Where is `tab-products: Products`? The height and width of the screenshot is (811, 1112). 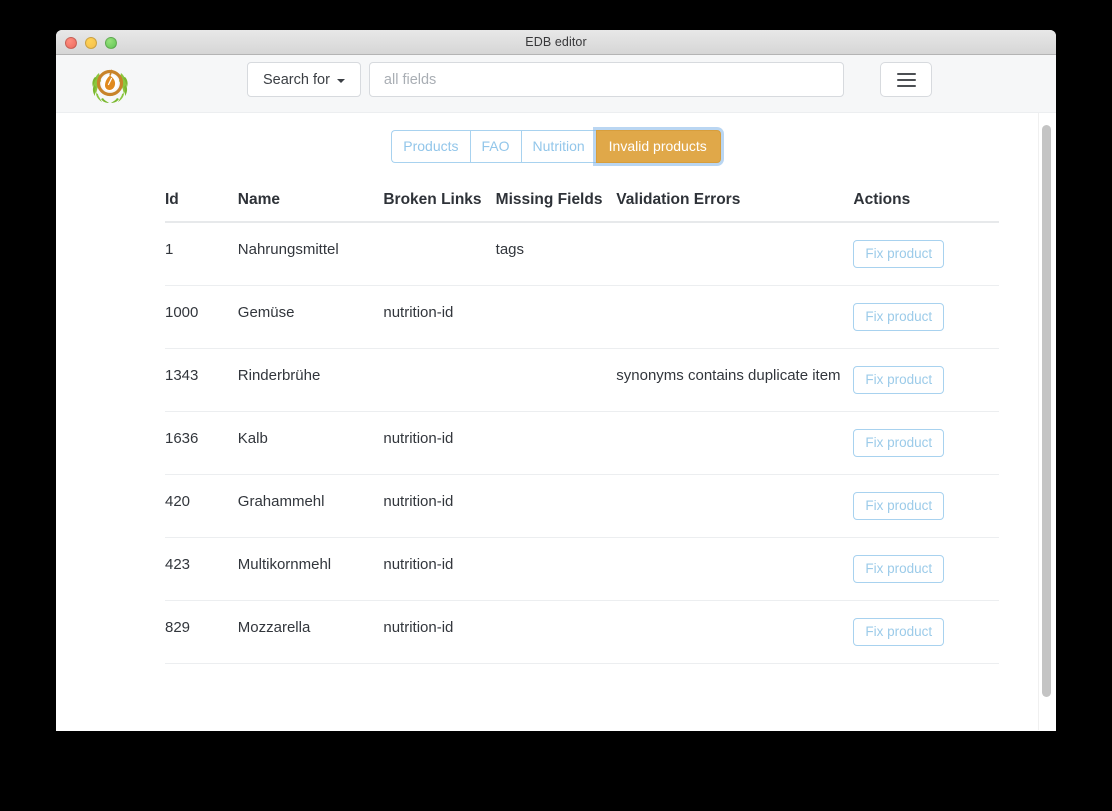 tab-products: Products is located at coordinates (430, 146).